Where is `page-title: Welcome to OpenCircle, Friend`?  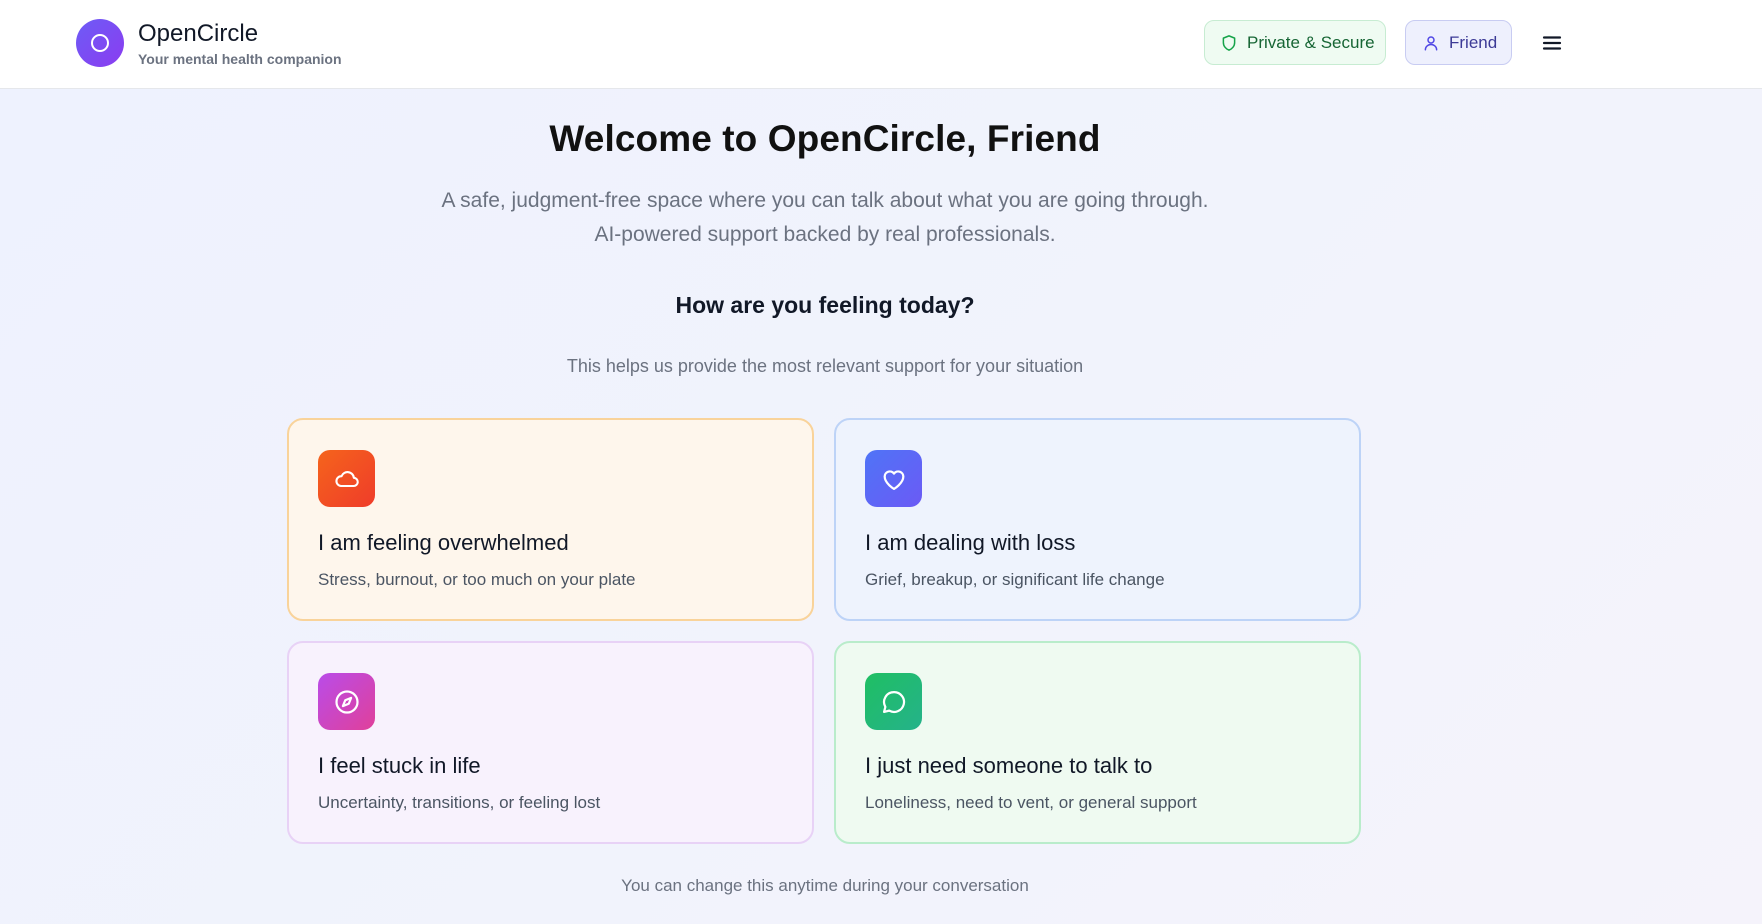
page-title: Welcome to OpenCircle, Friend is located at coordinates (825, 138).